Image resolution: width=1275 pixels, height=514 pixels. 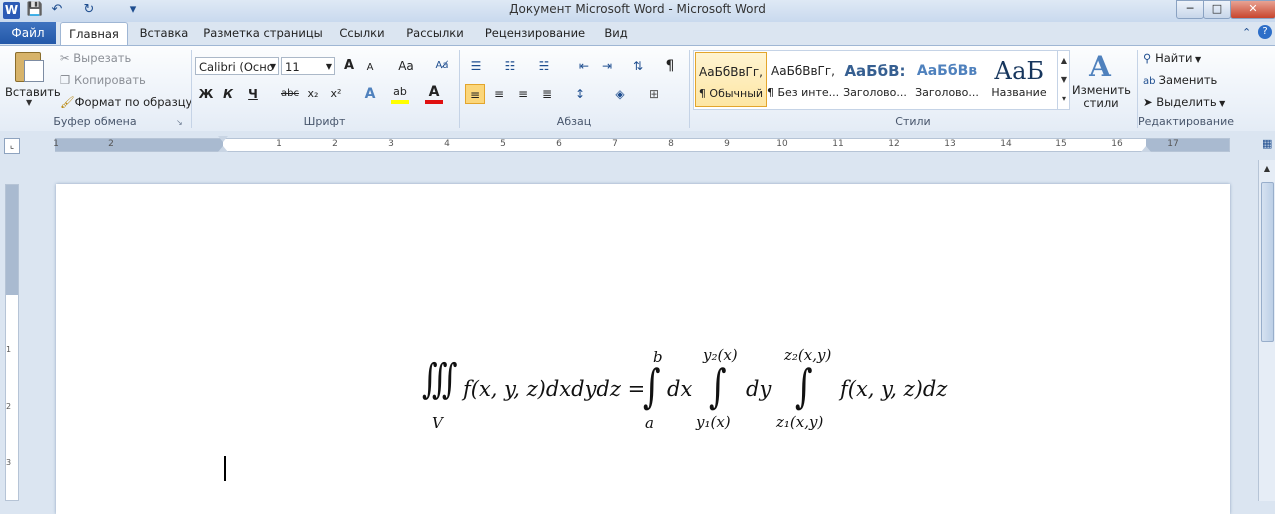 What do you see at coordinates (1019, 79) in the screenshot?
I see `style-title: АаБ Название` at bounding box center [1019, 79].